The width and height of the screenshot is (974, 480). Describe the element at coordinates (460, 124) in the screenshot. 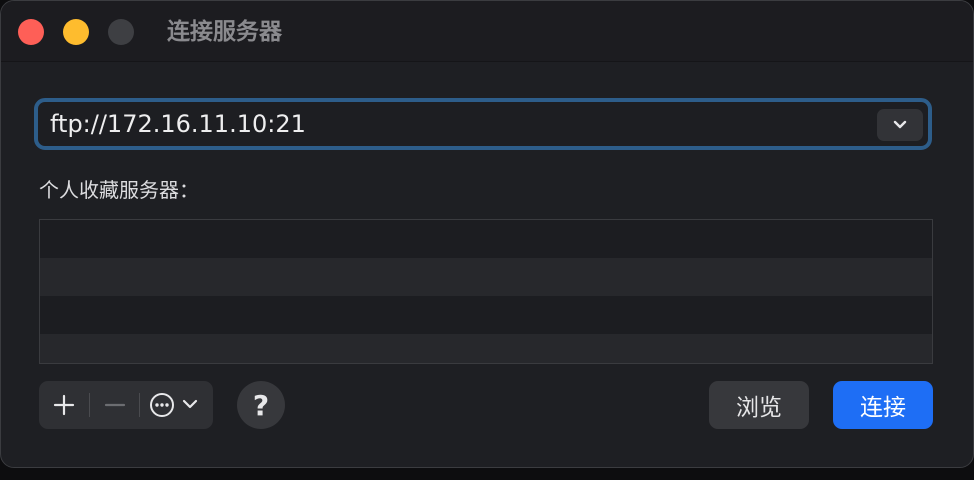

I see `server-address-input` at that location.